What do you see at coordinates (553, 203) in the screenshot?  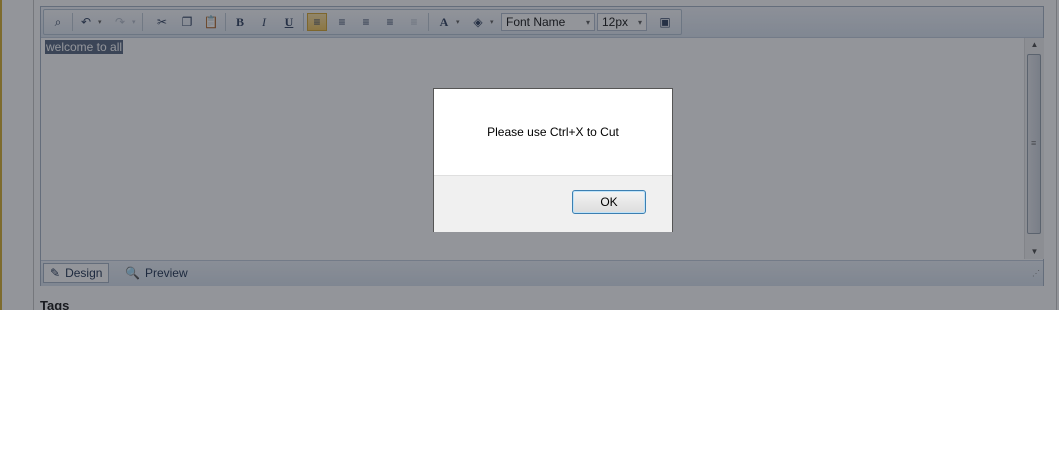 I see `dialog-footer: OK` at bounding box center [553, 203].